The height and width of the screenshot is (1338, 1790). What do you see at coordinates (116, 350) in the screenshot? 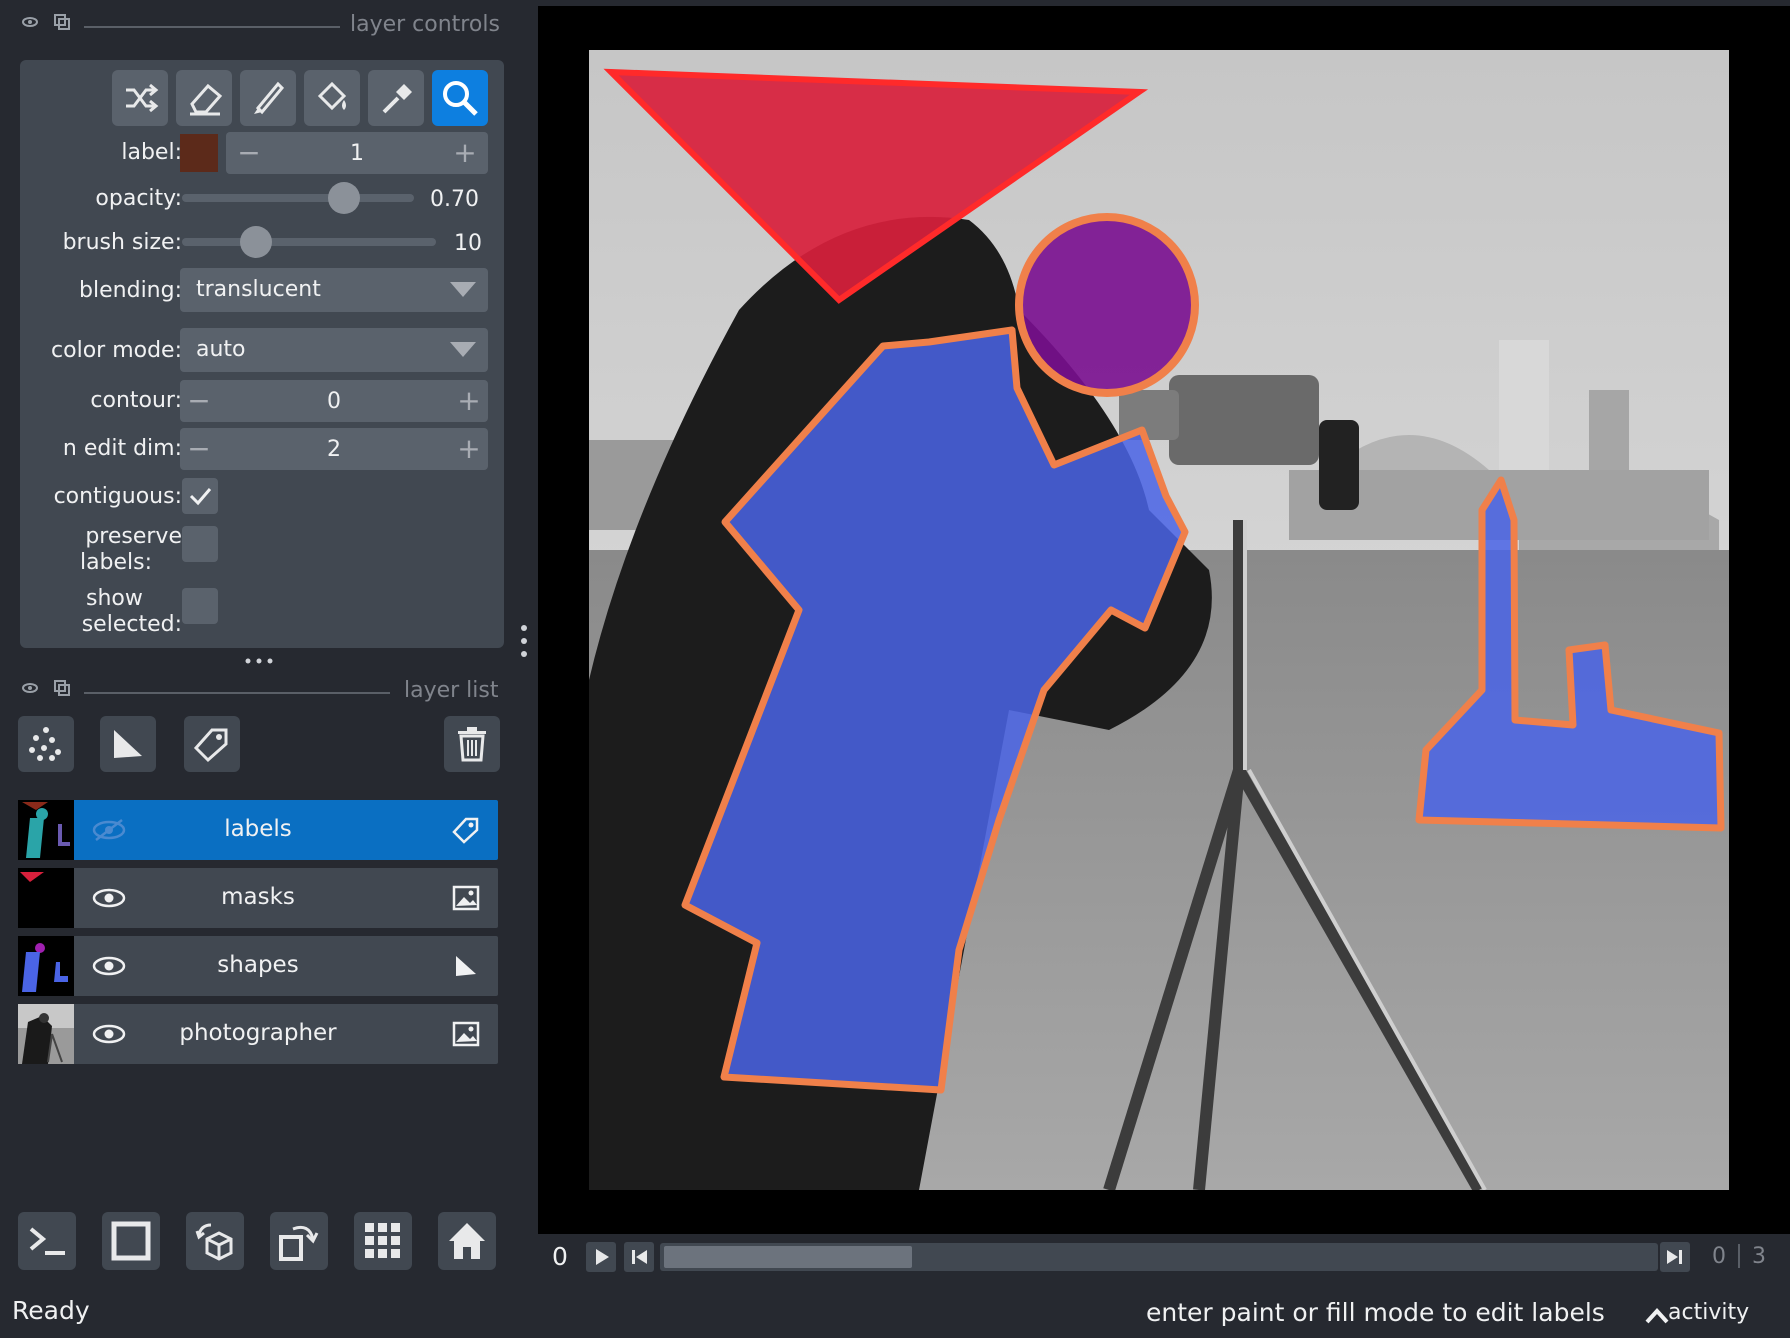
I see `color-mode-caption: color mode:` at bounding box center [116, 350].